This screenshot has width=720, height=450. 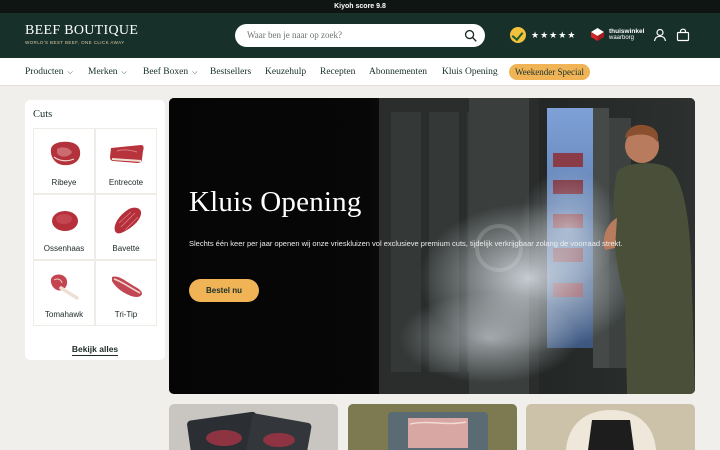 What do you see at coordinates (126, 314) in the screenshot?
I see `cut-label: Tri-Tip` at bounding box center [126, 314].